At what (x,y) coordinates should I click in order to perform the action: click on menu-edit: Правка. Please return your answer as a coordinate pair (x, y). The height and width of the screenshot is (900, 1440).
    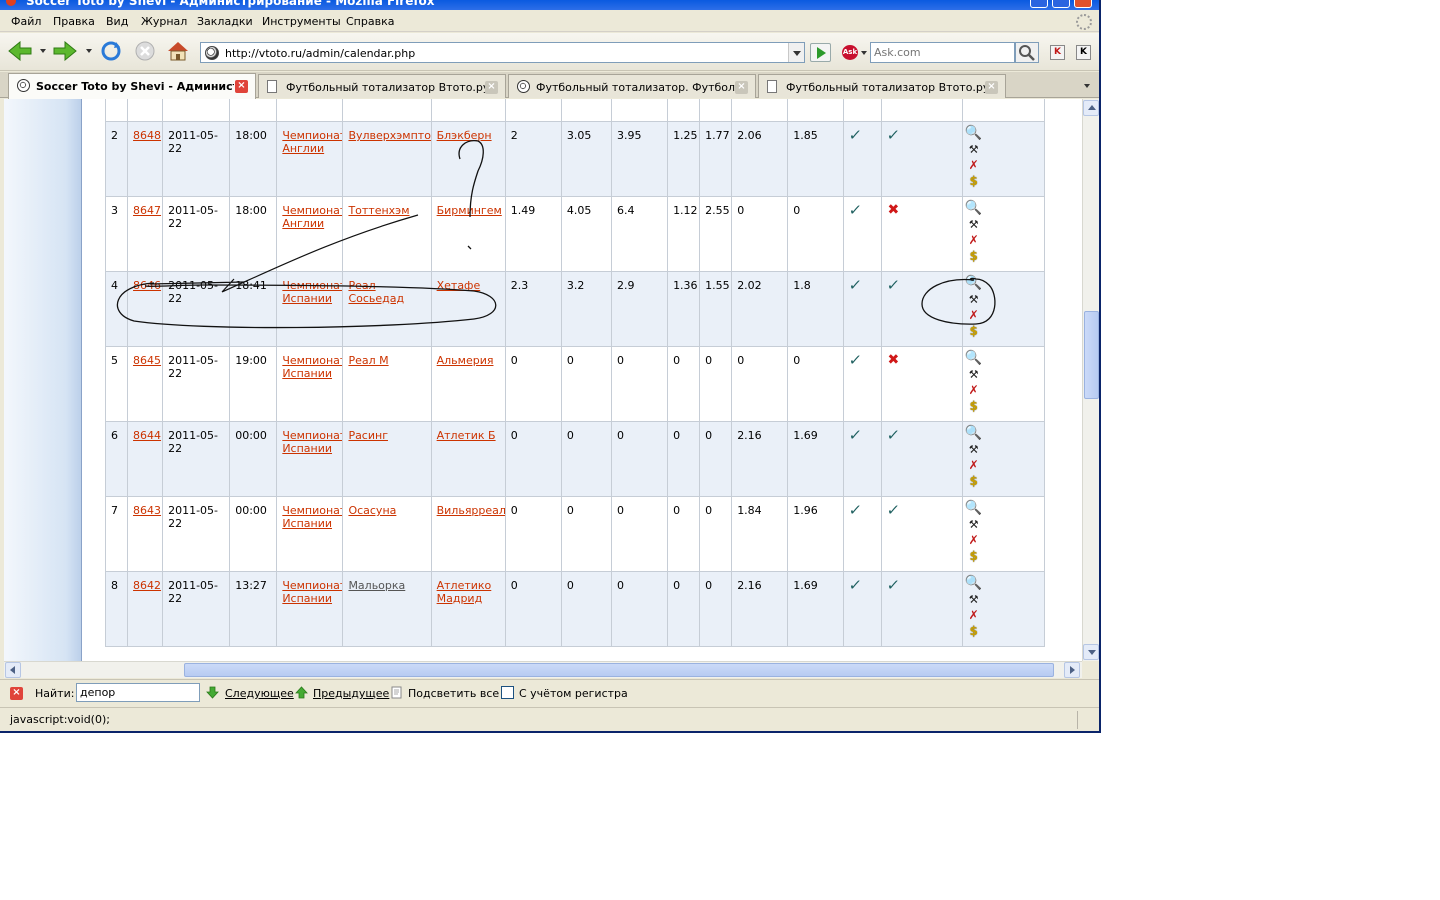
    Looking at the image, I should click on (74, 21).